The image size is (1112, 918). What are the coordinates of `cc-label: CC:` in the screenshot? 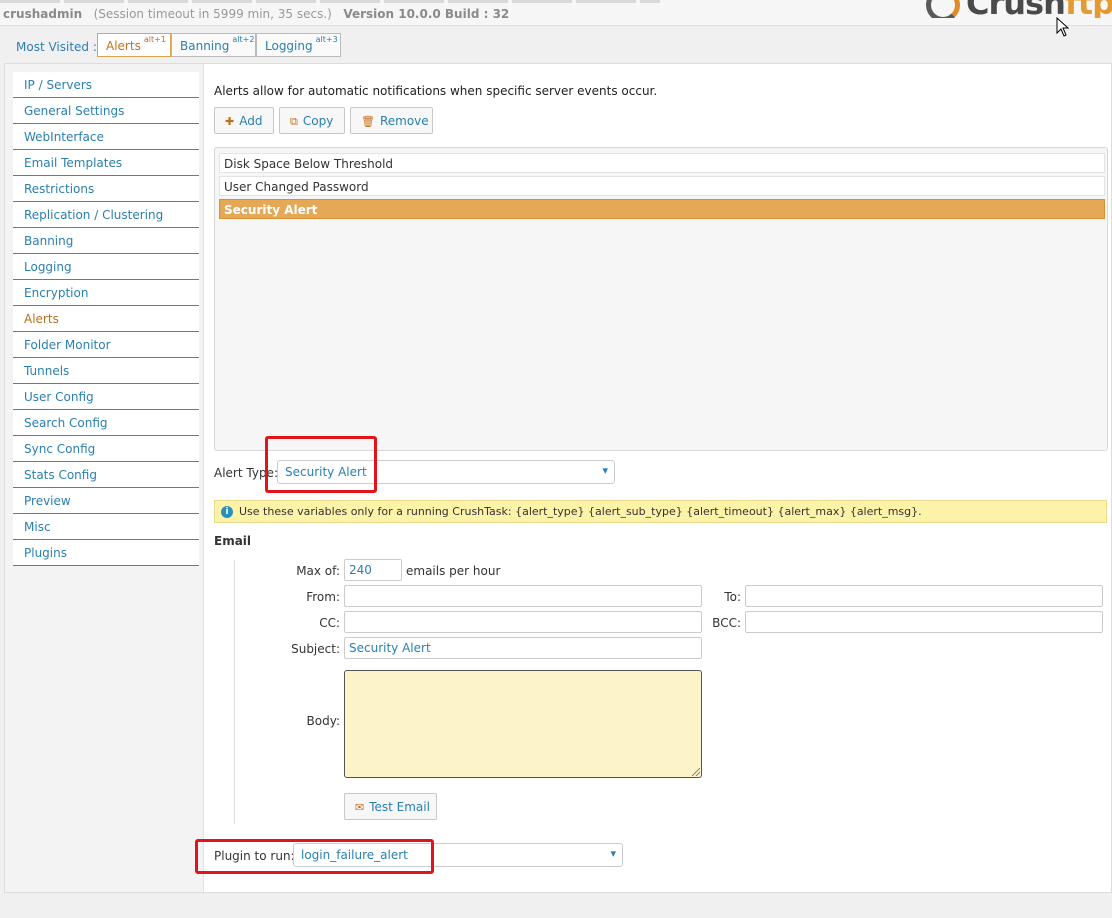 It's located at (329, 623).